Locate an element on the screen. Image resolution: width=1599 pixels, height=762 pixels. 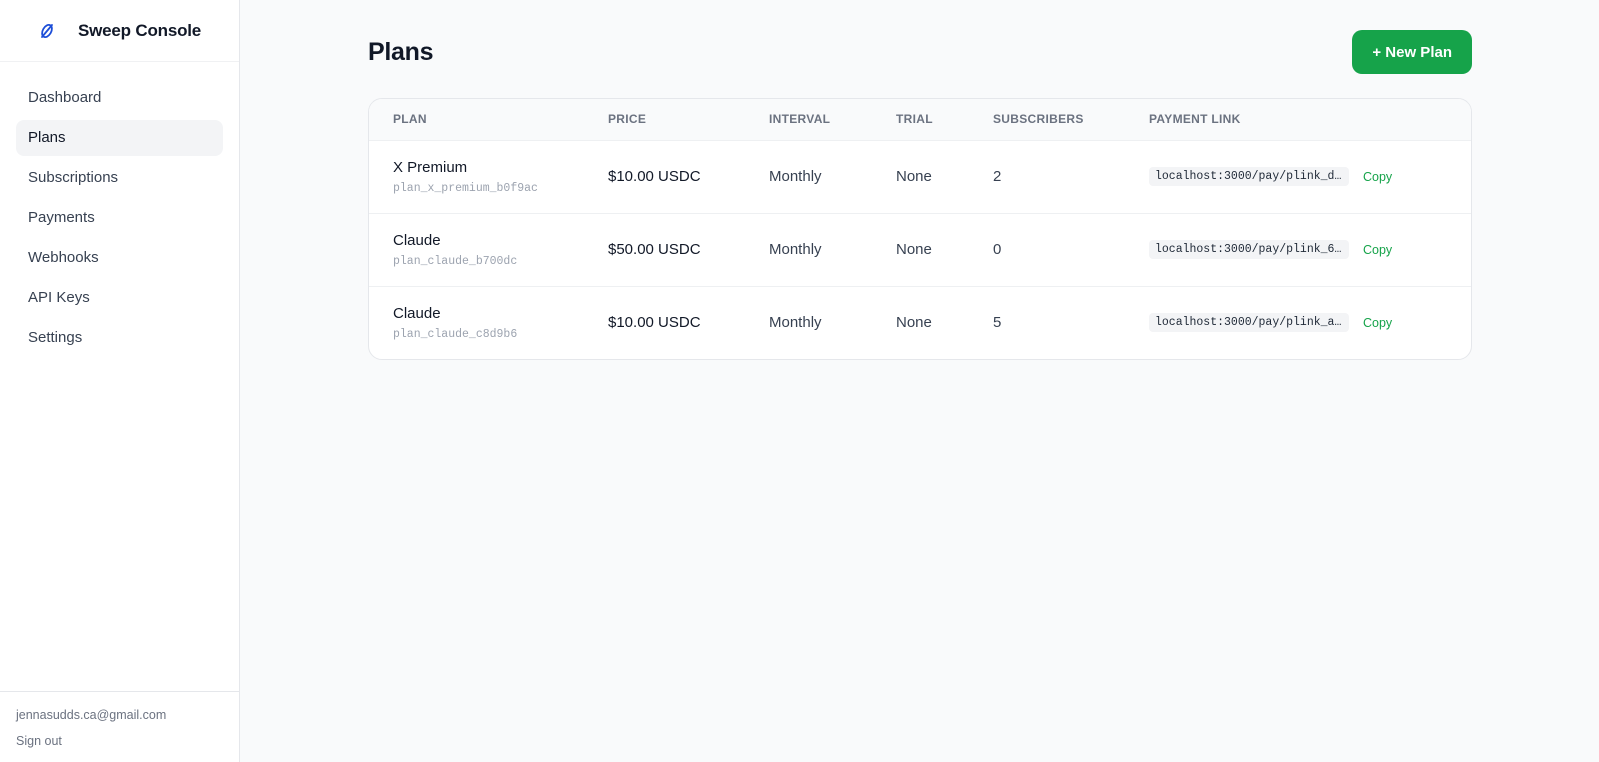
payment-link-cell: localhost:3000/pay/plink_d7… Copy is located at coordinates (1298, 177).